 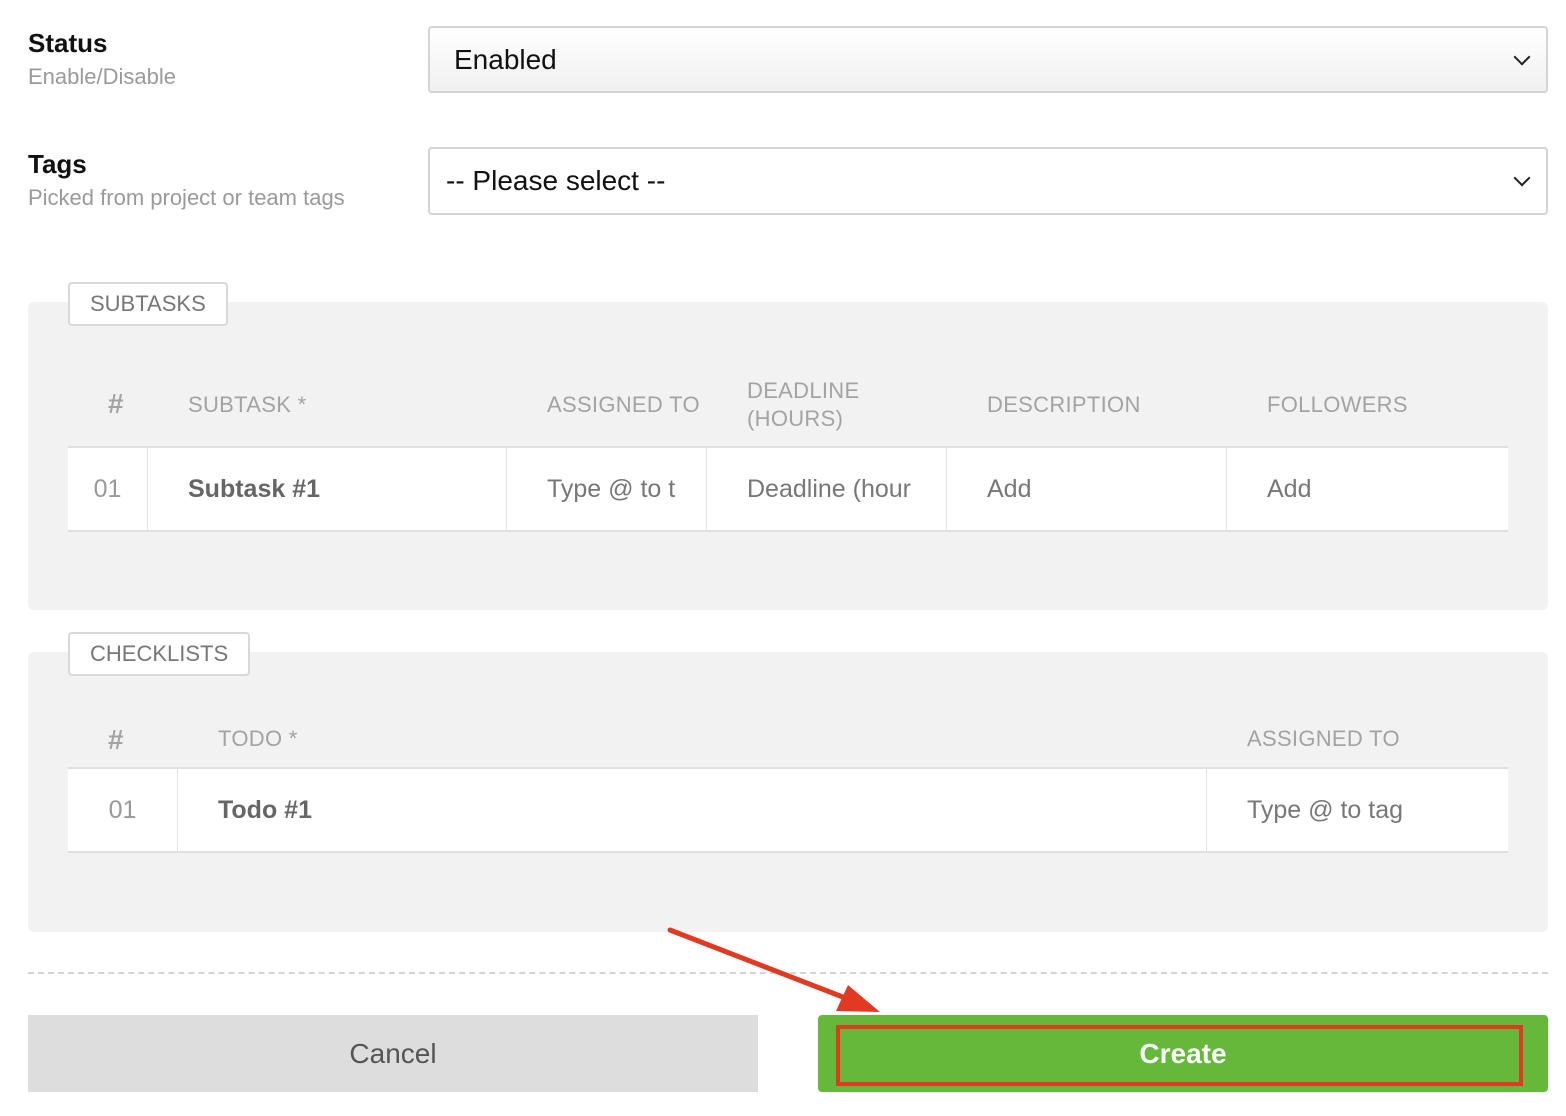 I want to click on checklists-col-assigned: ASSIGNED TO, so click(x=1323, y=738).